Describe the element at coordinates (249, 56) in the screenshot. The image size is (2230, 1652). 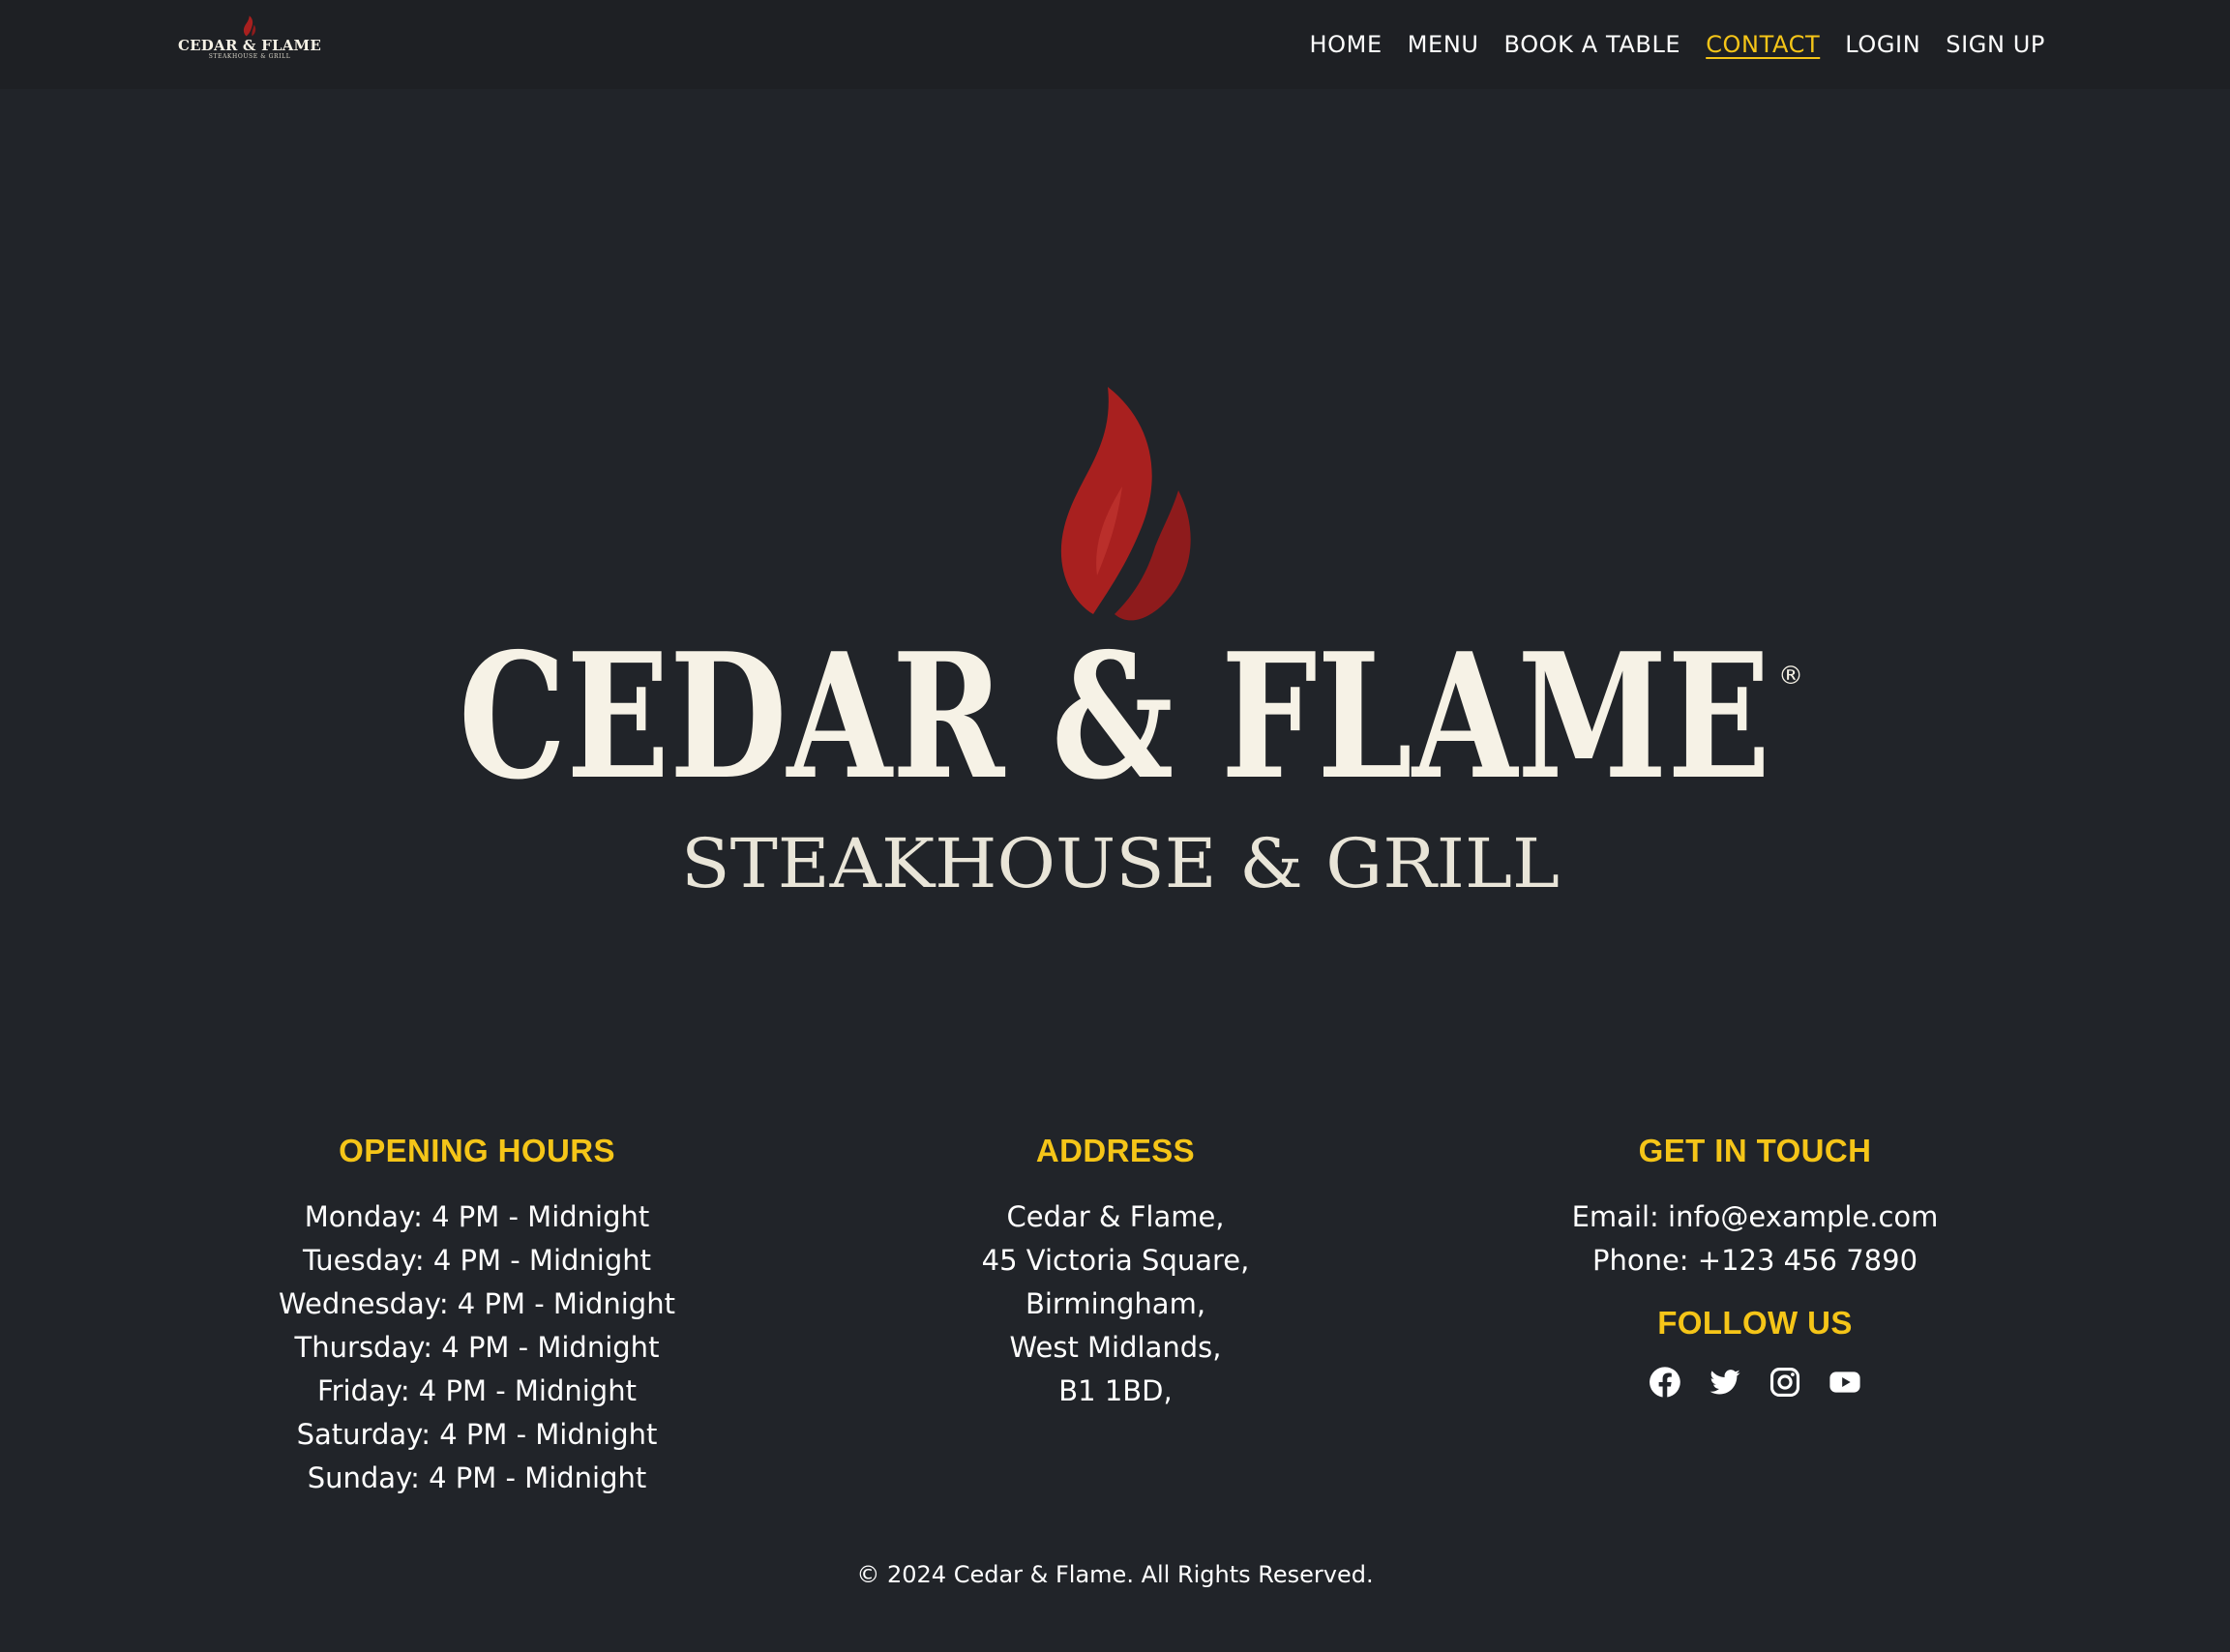
I see `brand-subtitle: STEAKHOUSE & GRILL` at that location.